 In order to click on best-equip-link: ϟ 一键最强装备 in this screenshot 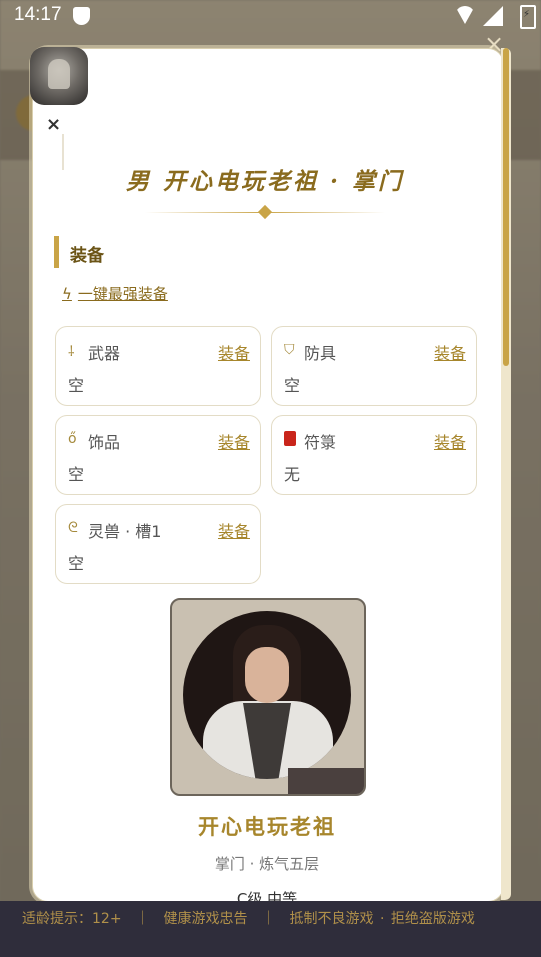, I will do `click(115, 293)`.